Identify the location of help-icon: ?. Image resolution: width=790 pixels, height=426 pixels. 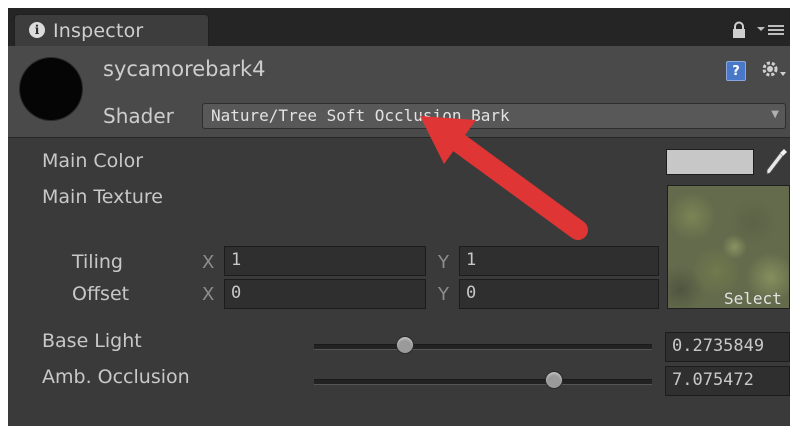
(736, 71).